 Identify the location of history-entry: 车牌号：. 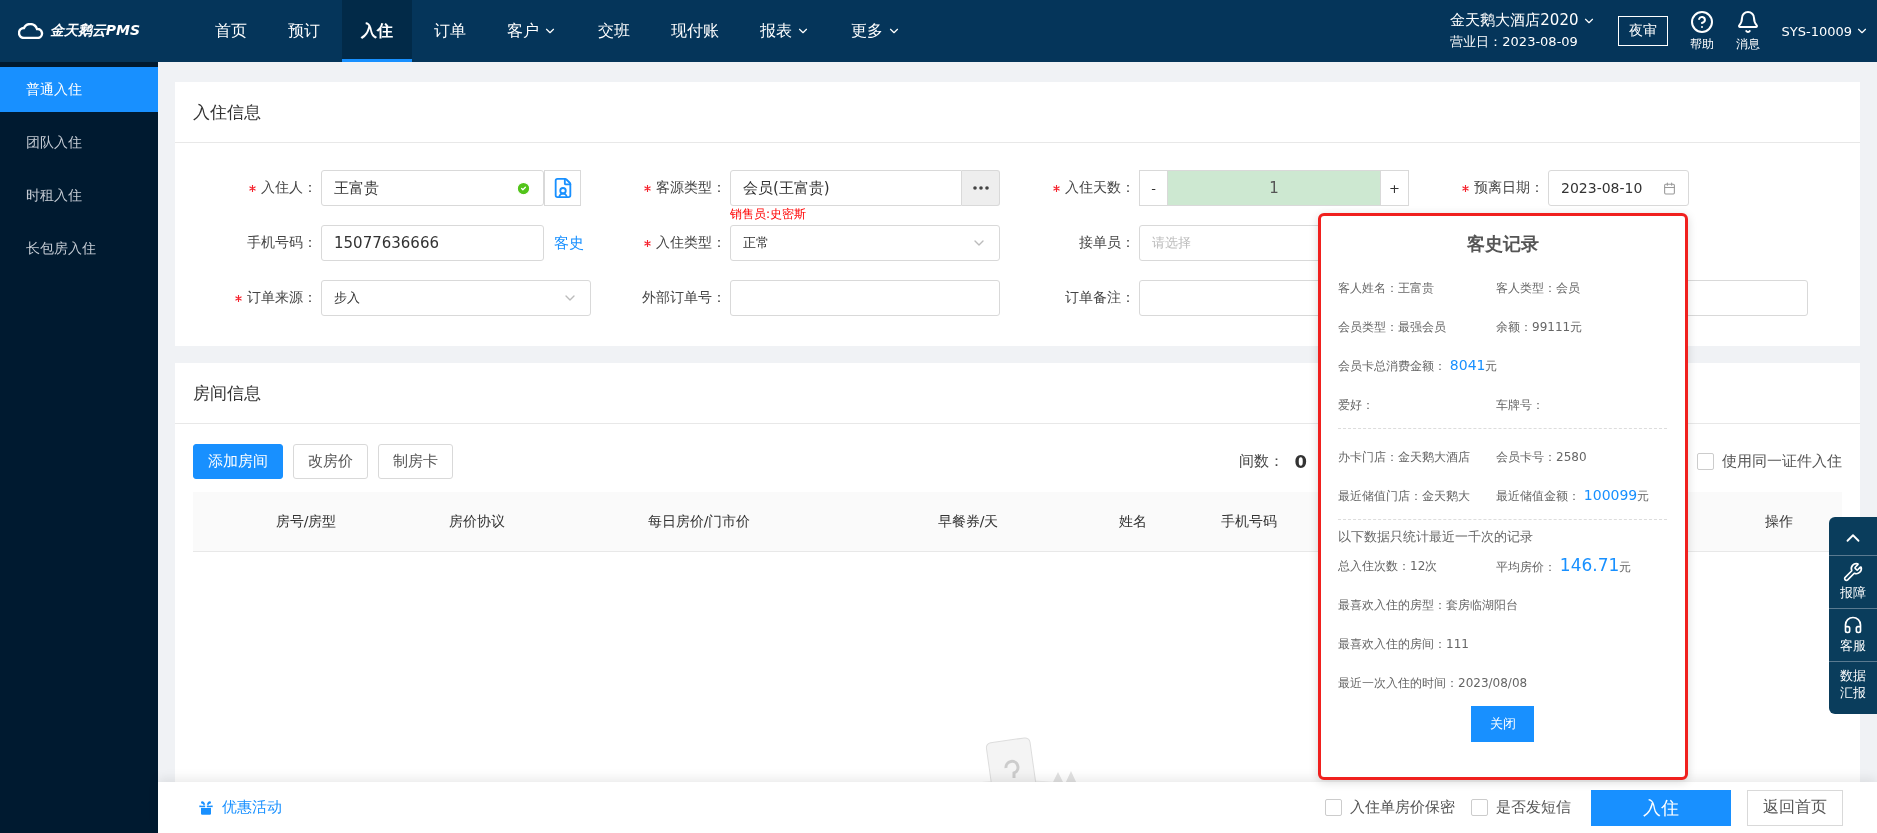
(1520, 405).